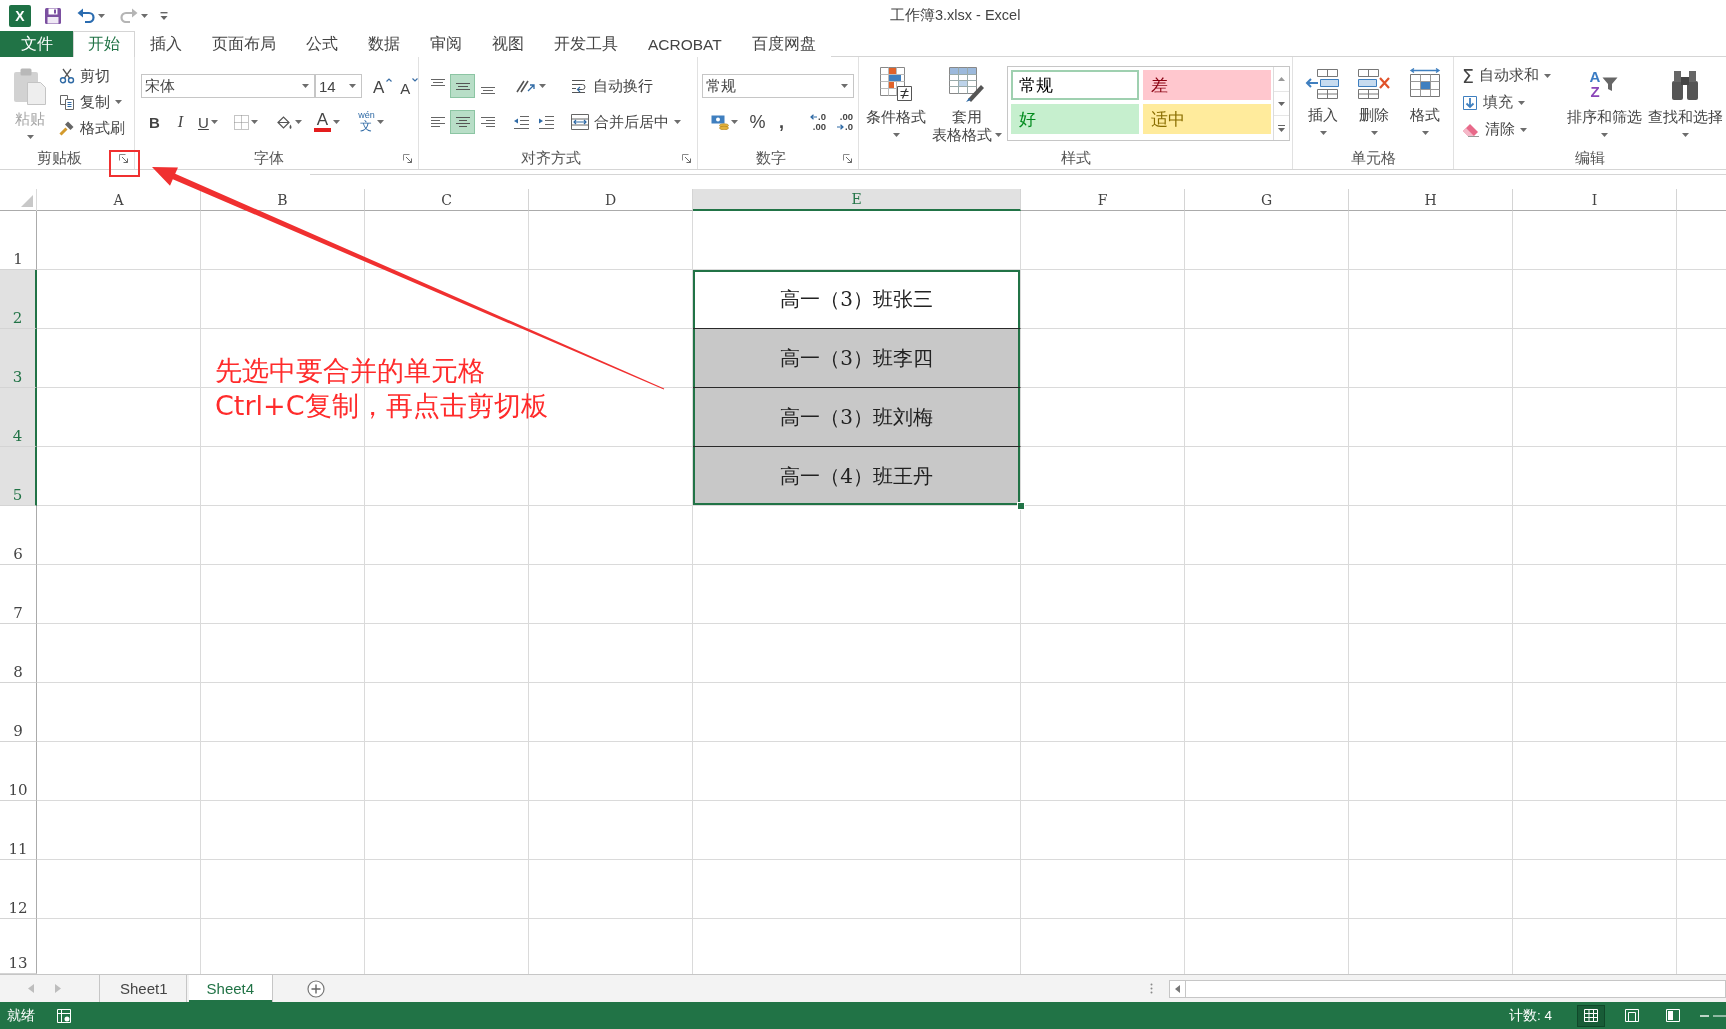 The image size is (1726, 1029). Describe the element at coordinates (18, 653) in the screenshot. I see `row-header: 8` at that location.